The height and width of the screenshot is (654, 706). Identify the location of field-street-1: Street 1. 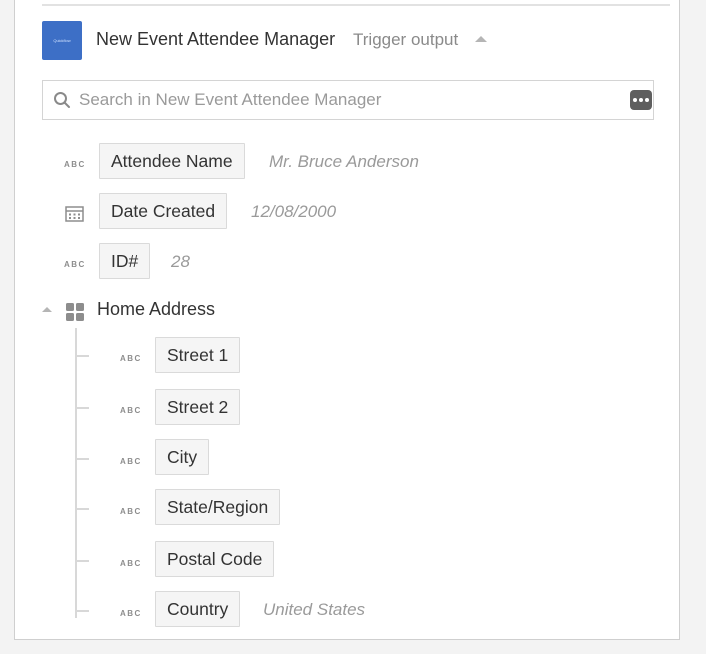
(198, 355).